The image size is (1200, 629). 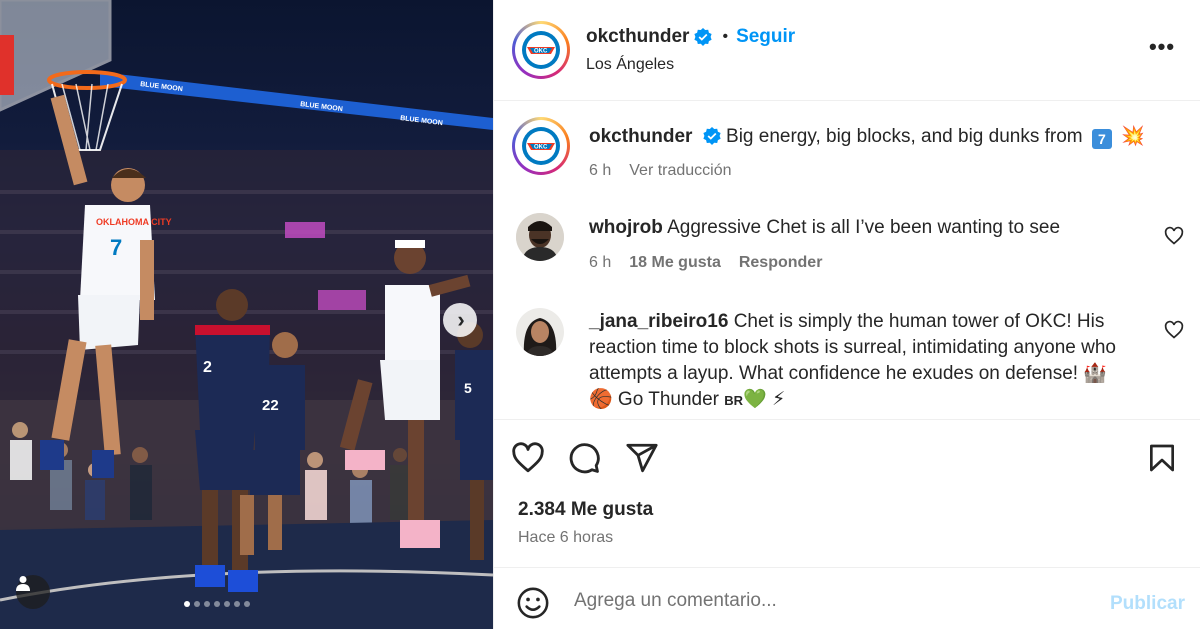 I want to click on emoji-picker-icon, so click(x=533, y=603).